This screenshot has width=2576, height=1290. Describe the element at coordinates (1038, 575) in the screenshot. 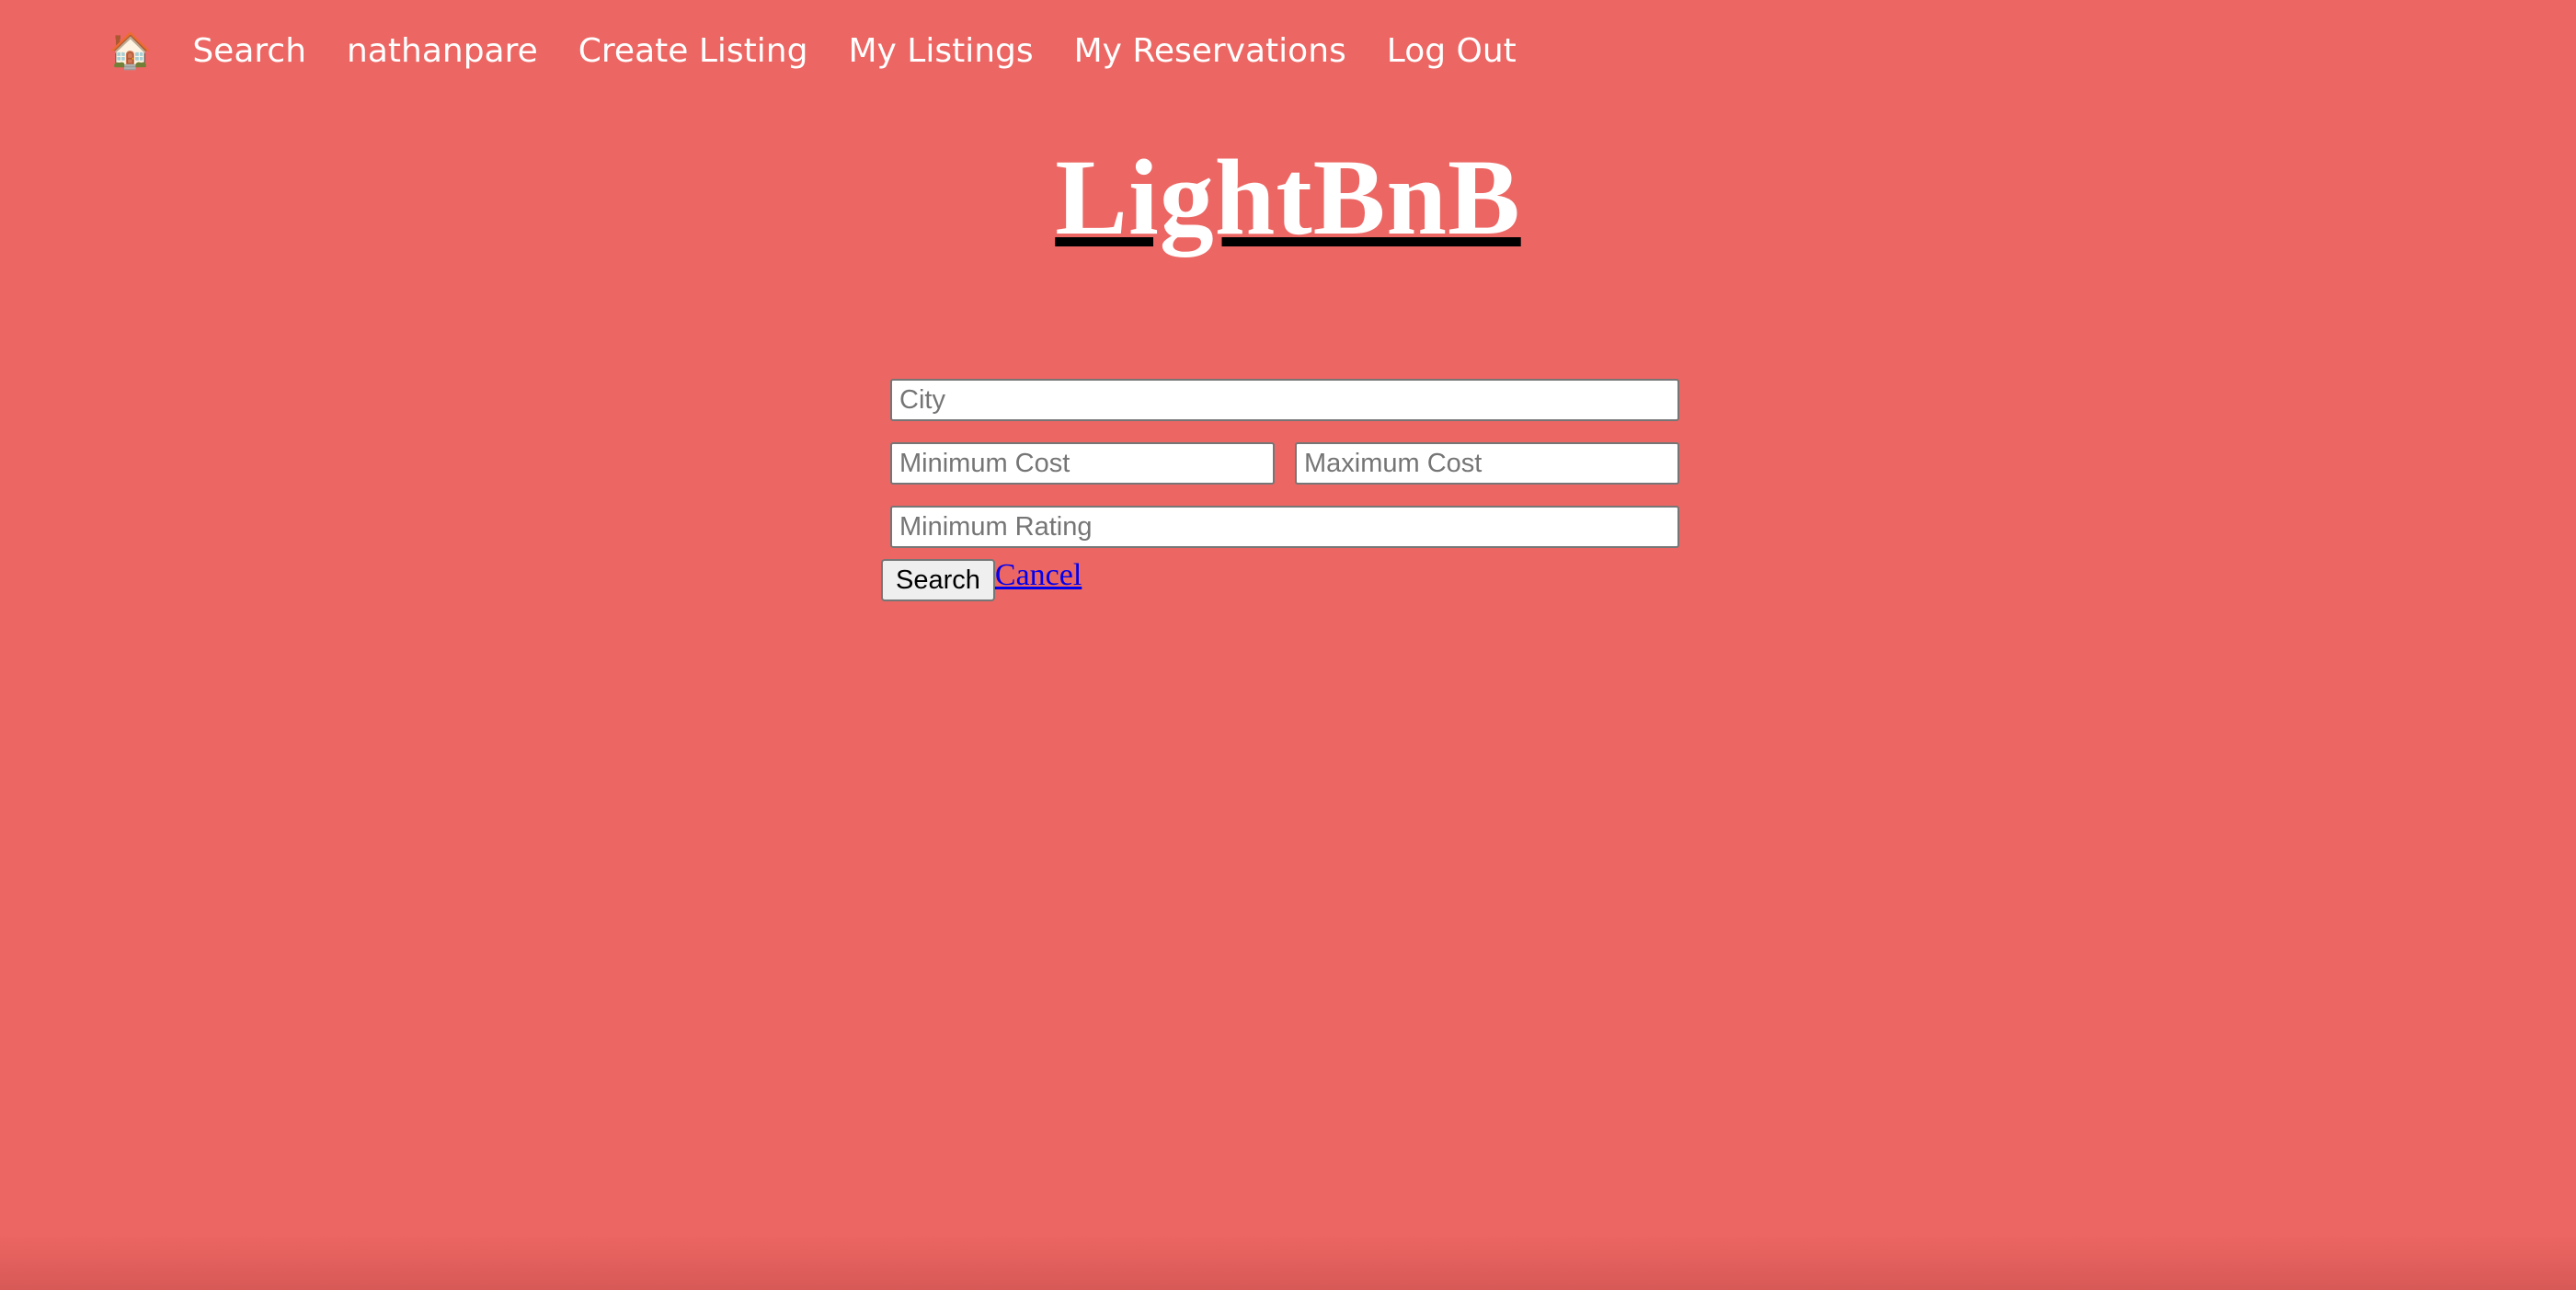

I see `cancel-link: Cancel` at that location.